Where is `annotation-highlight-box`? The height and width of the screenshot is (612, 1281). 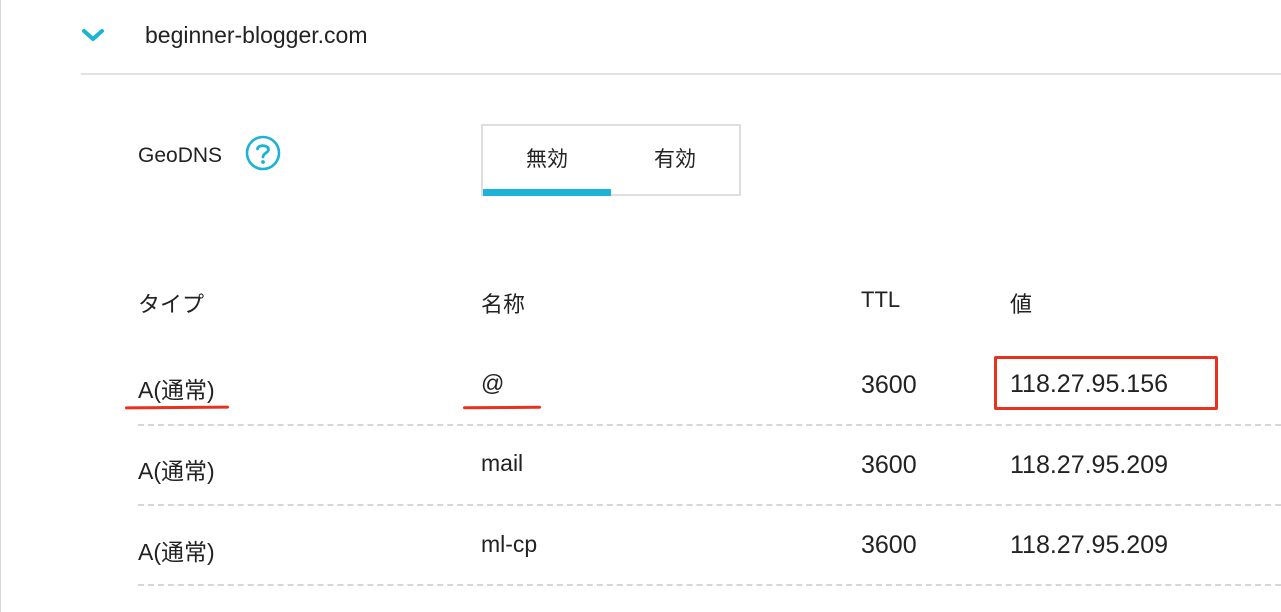 annotation-highlight-box is located at coordinates (1106, 383).